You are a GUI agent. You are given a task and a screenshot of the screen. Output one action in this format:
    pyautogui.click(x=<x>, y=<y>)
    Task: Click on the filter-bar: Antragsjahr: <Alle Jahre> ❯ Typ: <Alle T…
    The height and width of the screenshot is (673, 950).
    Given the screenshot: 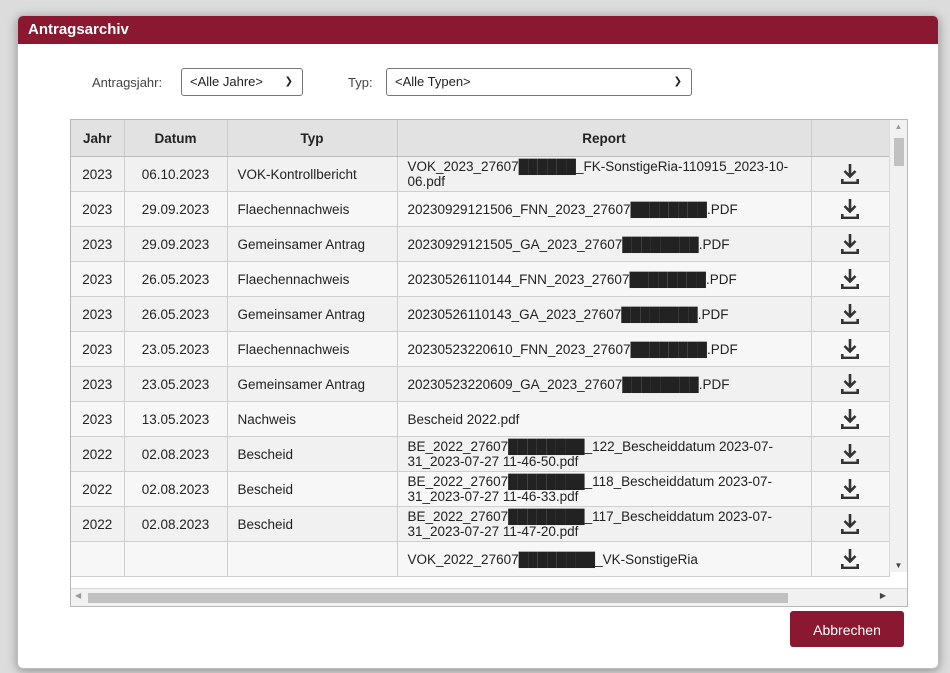 What is the action you would take?
    pyautogui.click(x=478, y=83)
    